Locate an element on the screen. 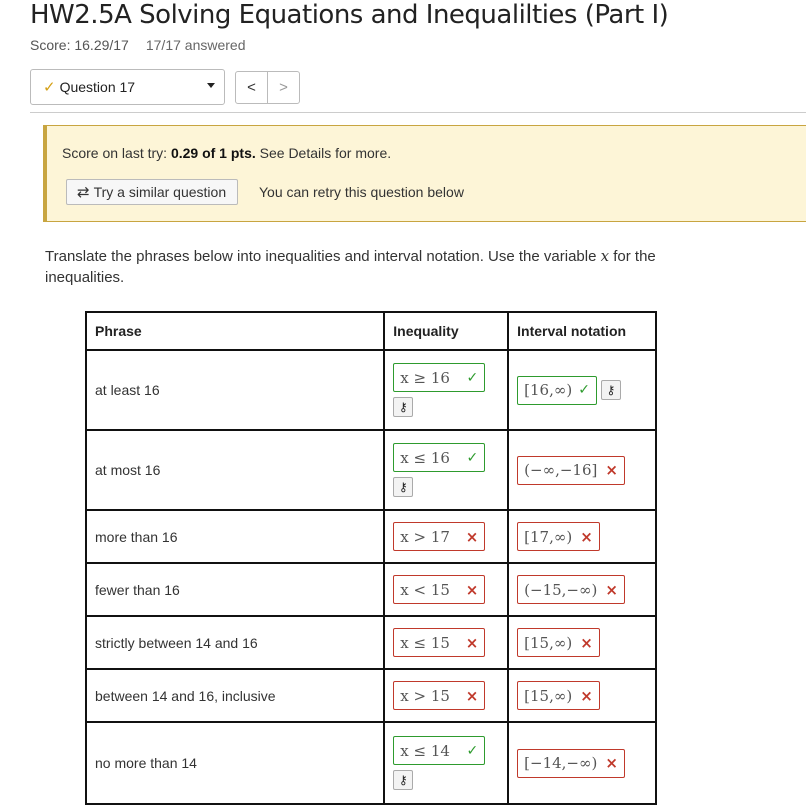  retry-icon: ⇄ is located at coordinates (83, 192).